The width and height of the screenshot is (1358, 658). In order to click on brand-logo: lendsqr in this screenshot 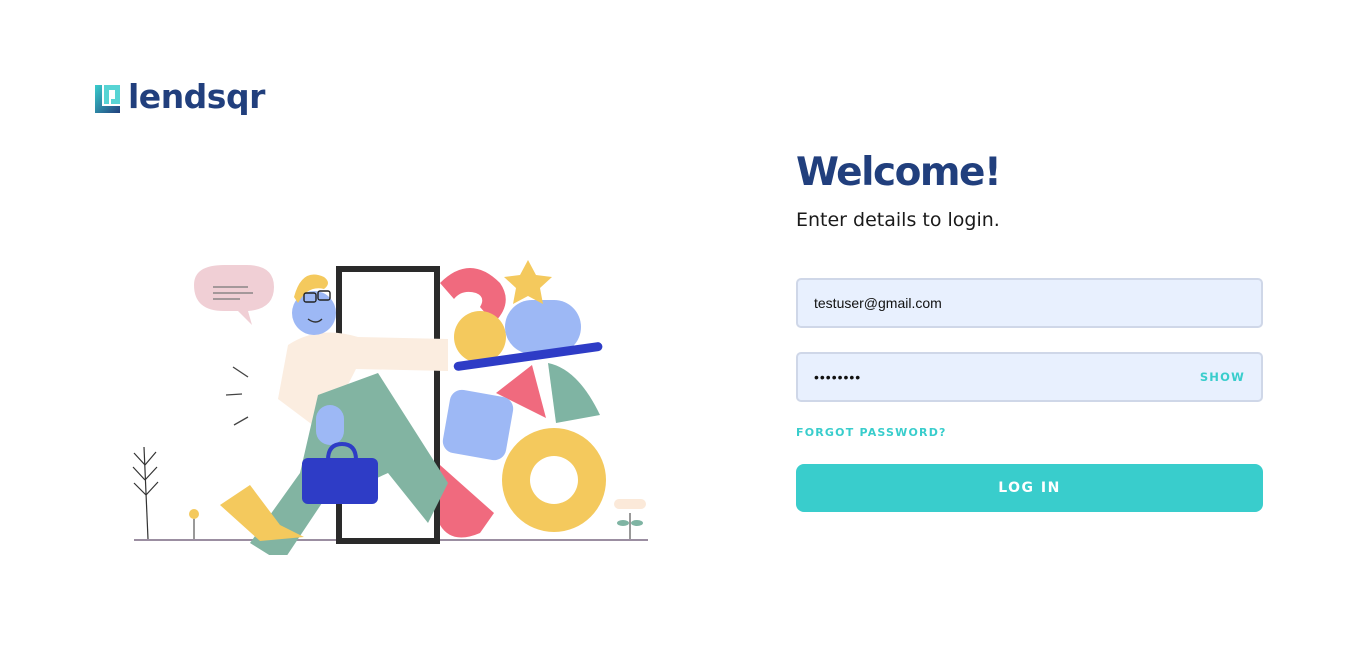, I will do `click(180, 96)`.